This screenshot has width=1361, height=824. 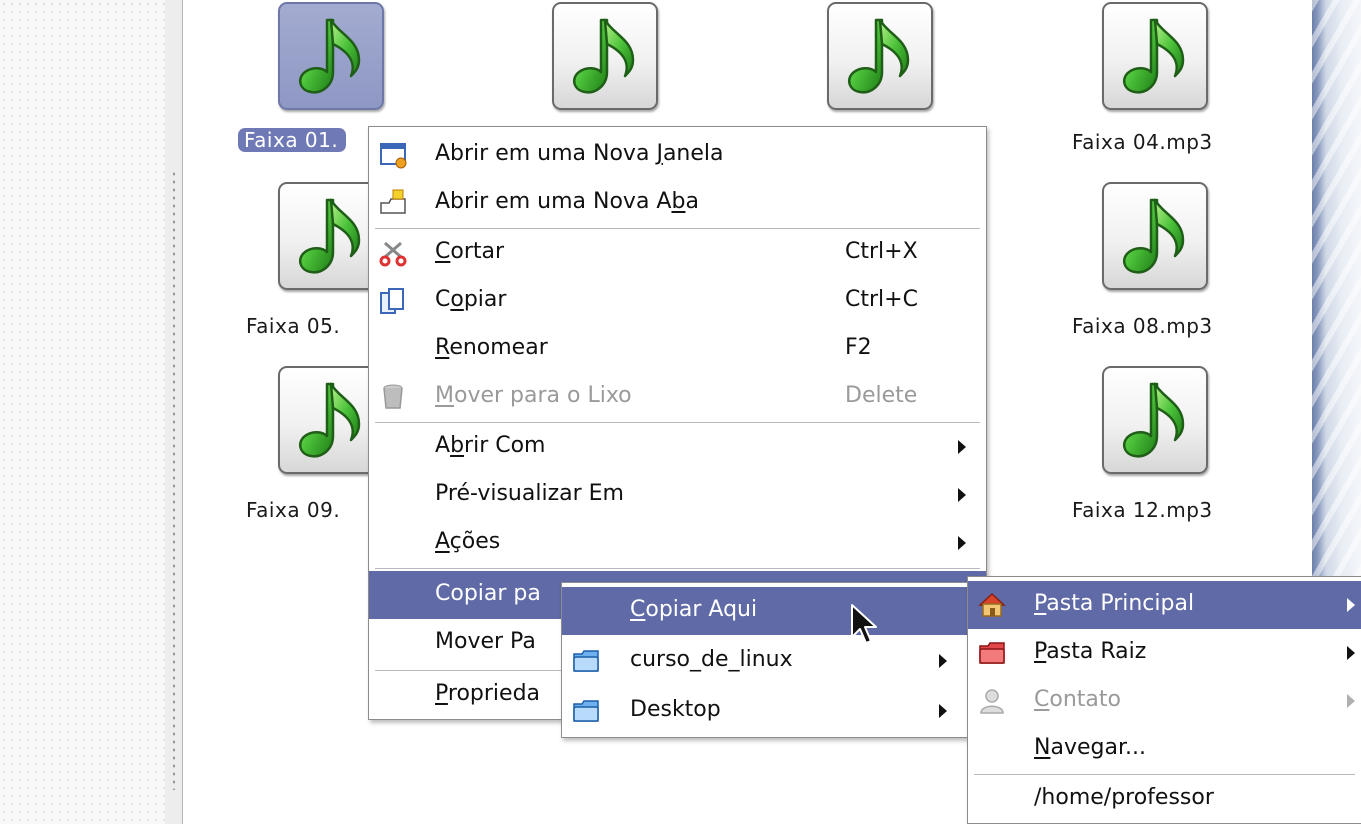 What do you see at coordinates (293, 510) in the screenshot?
I see `file-label: Faixa 09.` at bounding box center [293, 510].